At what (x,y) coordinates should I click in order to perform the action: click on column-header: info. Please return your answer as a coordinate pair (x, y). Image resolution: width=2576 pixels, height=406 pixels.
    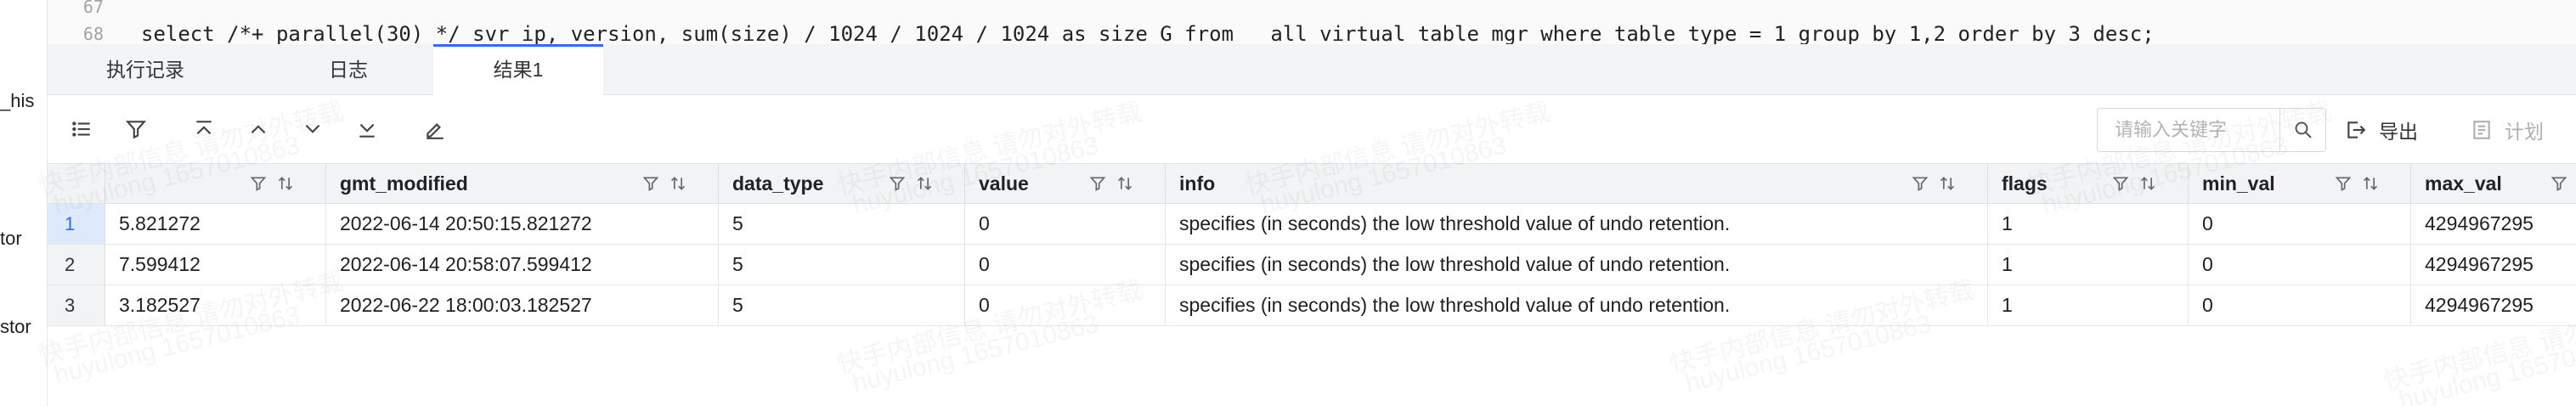
    Looking at the image, I should click on (1577, 183).